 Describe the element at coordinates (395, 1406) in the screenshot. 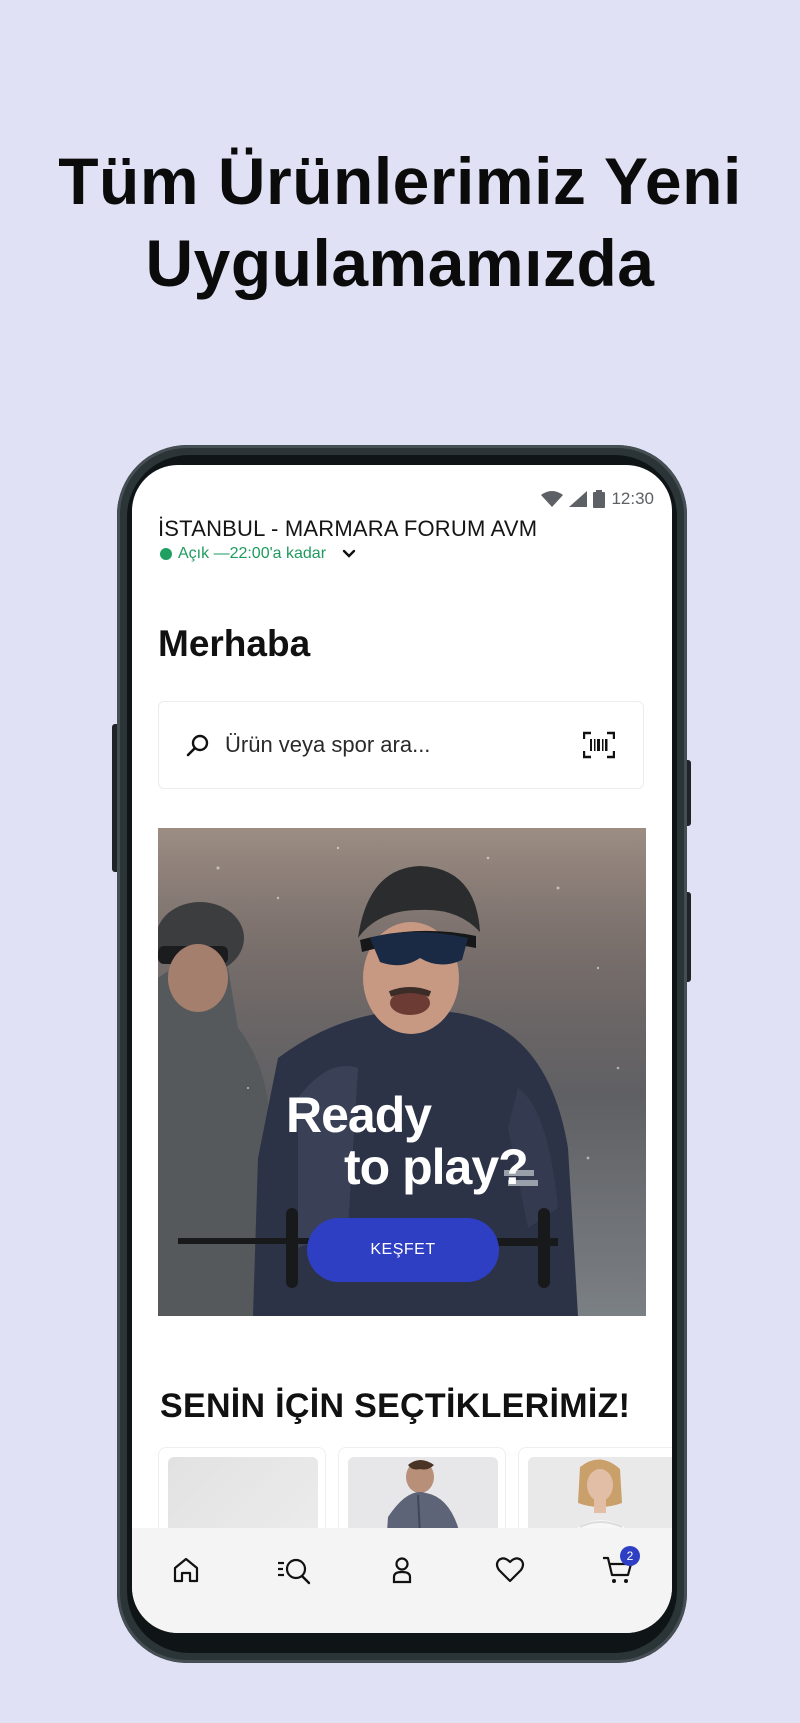

I see `recommendations-title: SENİN İÇİN SEÇTİKLERİMİZ!` at that location.